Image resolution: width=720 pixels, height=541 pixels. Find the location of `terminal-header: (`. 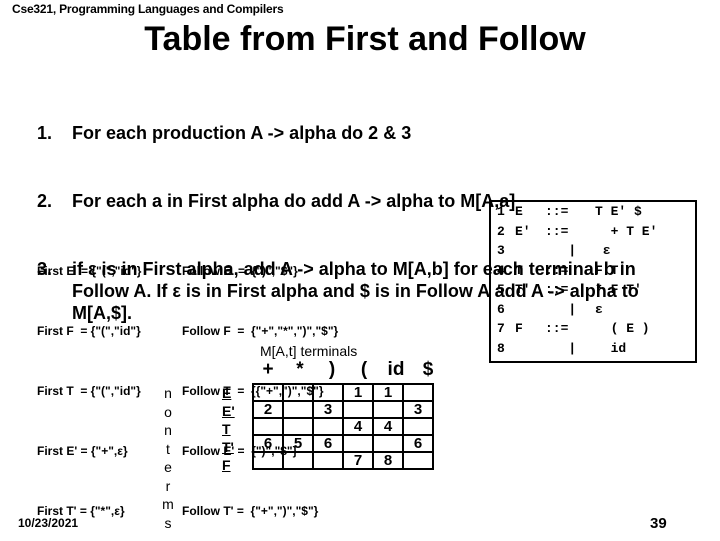

terminal-header: ( is located at coordinates (364, 369).